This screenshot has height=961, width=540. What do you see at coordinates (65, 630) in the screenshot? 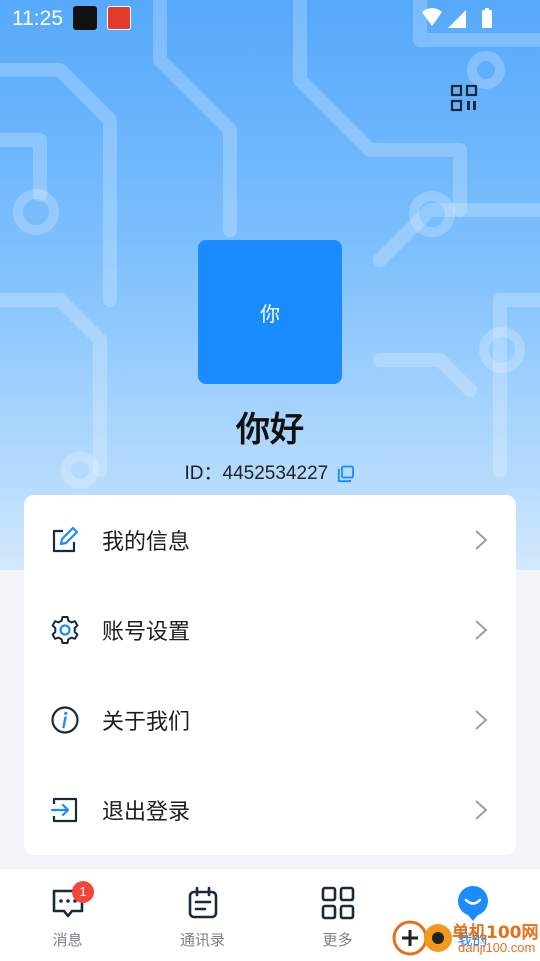
I see `gear-icon` at bounding box center [65, 630].